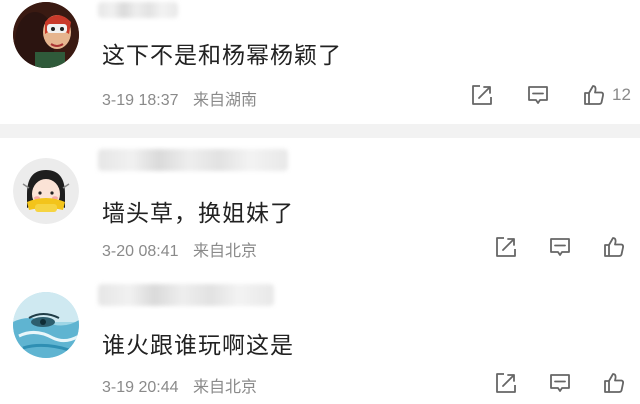 This screenshot has height=404, width=640. What do you see at coordinates (198, 214) in the screenshot?
I see `comment-text: 墙头草，换姐妹了` at bounding box center [198, 214].